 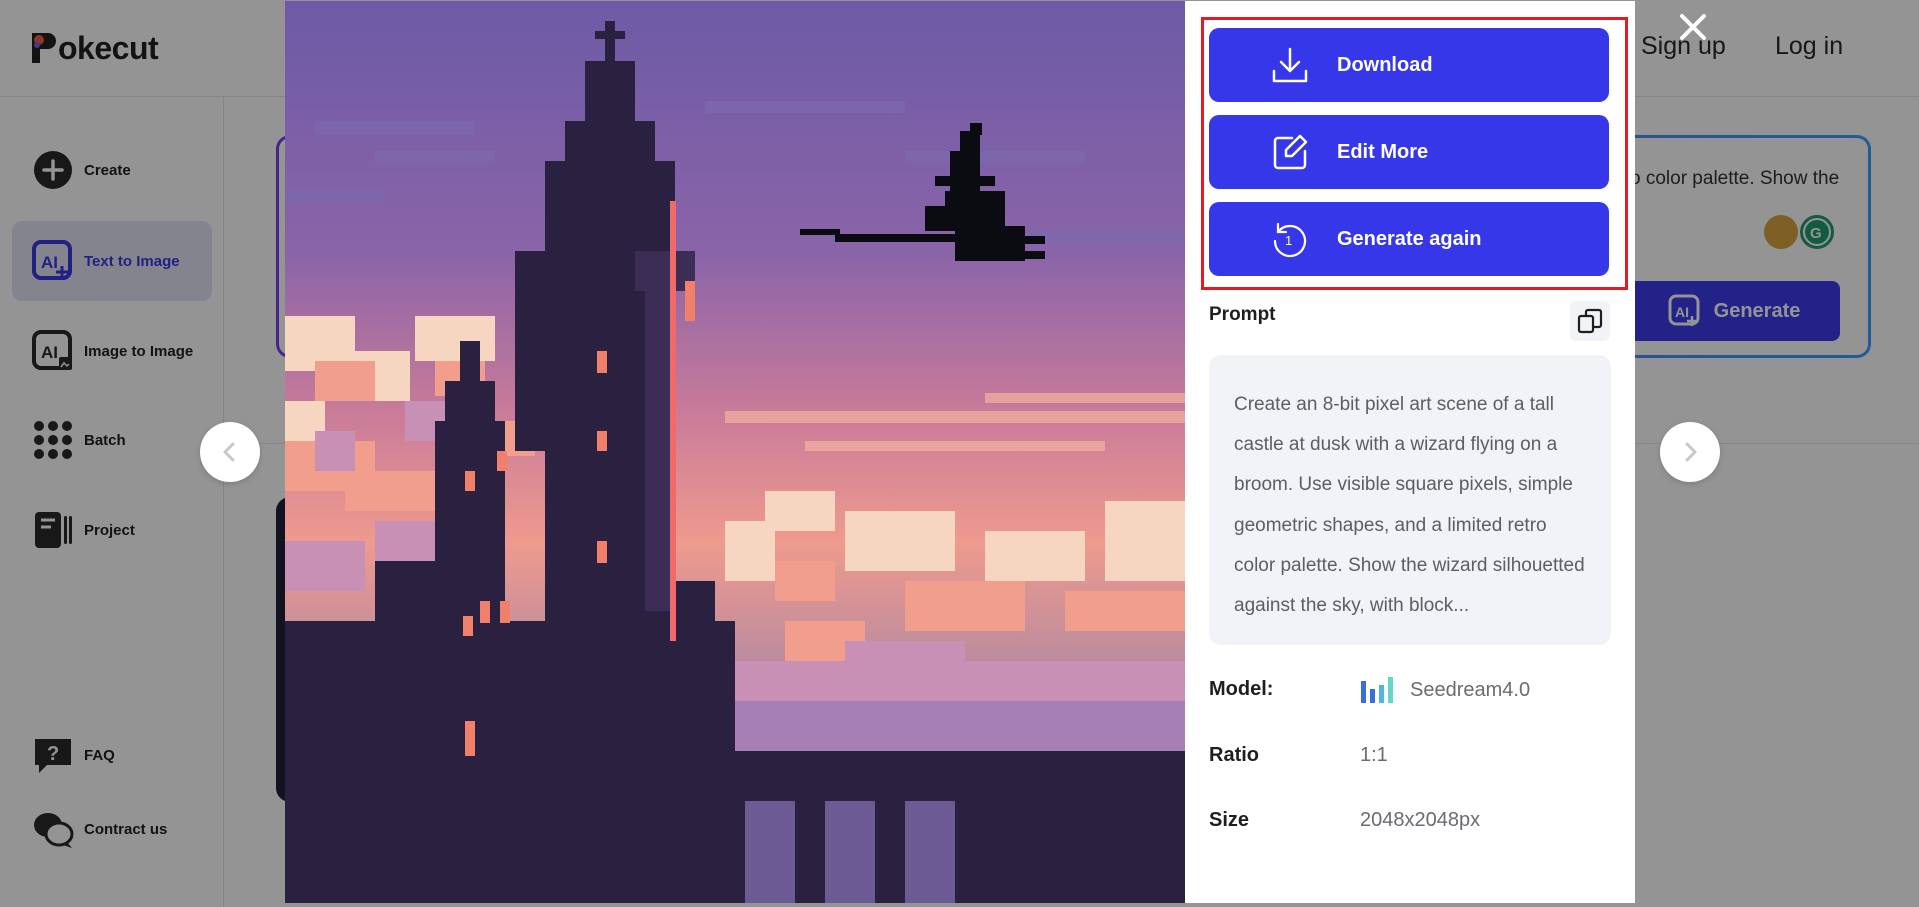 I want to click on chevron-left-icon, so click(x=229, y=452).